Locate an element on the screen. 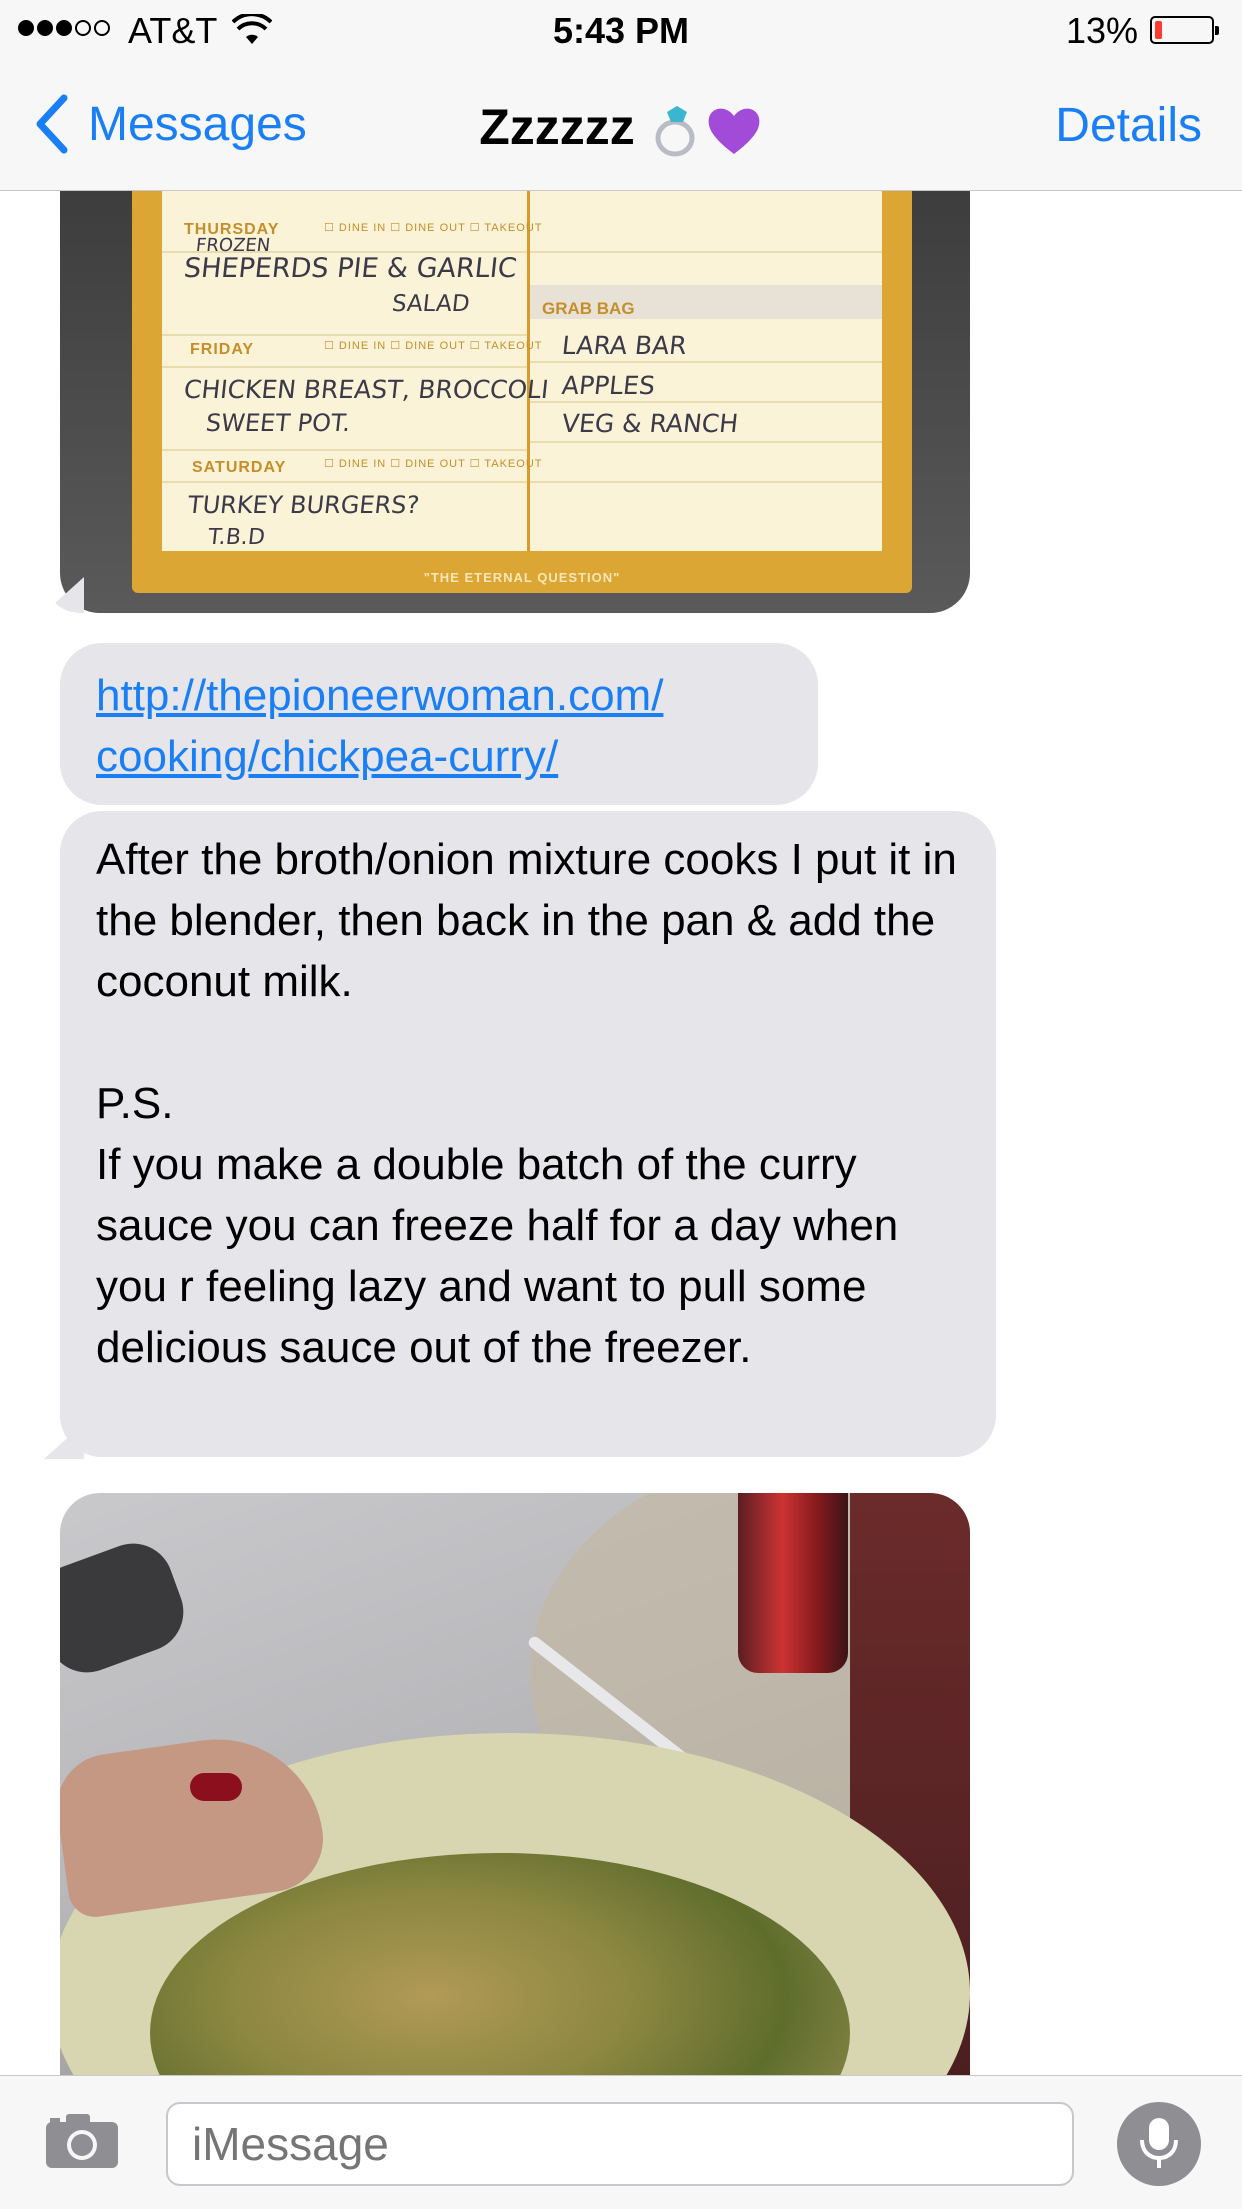 The width and height of the screenshot is (1242, 2209). recipe-link-line-1: http://thepioneerwoman.com/ is located at coordinates (380, 695).